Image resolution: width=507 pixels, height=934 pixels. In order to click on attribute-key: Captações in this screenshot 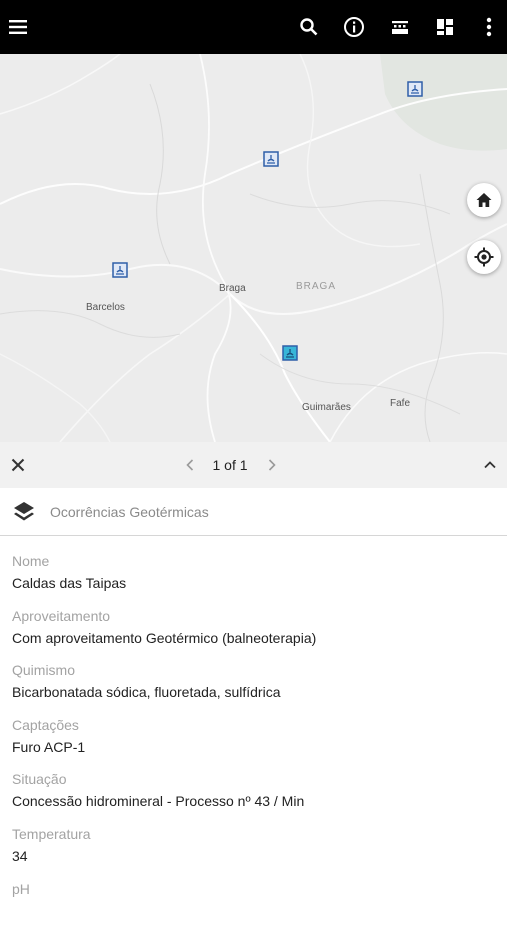, I will do `click(45, 724)`.